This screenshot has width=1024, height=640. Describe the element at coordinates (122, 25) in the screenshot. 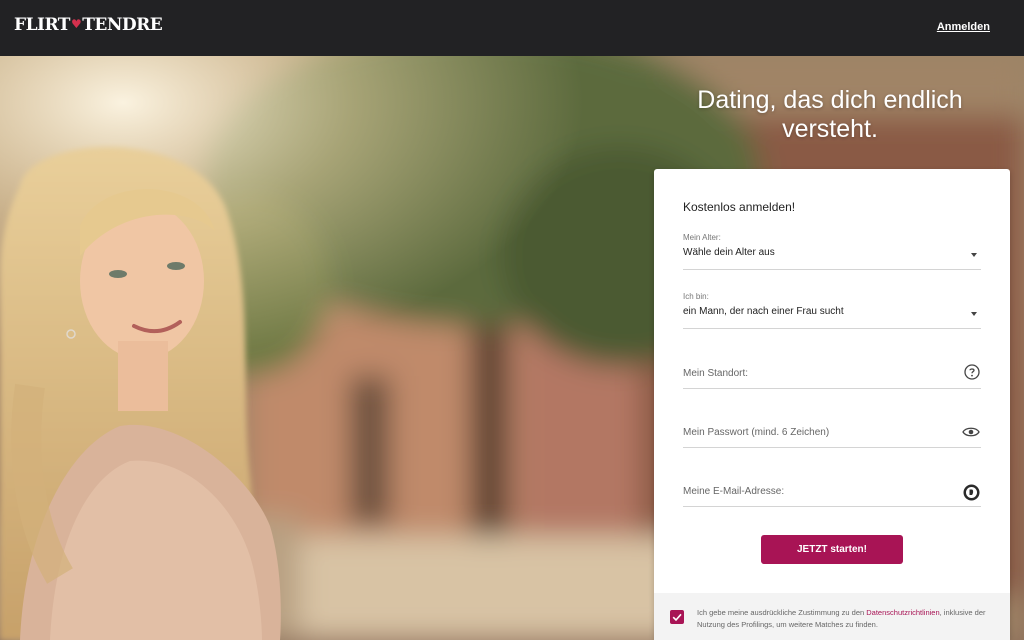

I see `logo-text-right: TENDRE` at that location.